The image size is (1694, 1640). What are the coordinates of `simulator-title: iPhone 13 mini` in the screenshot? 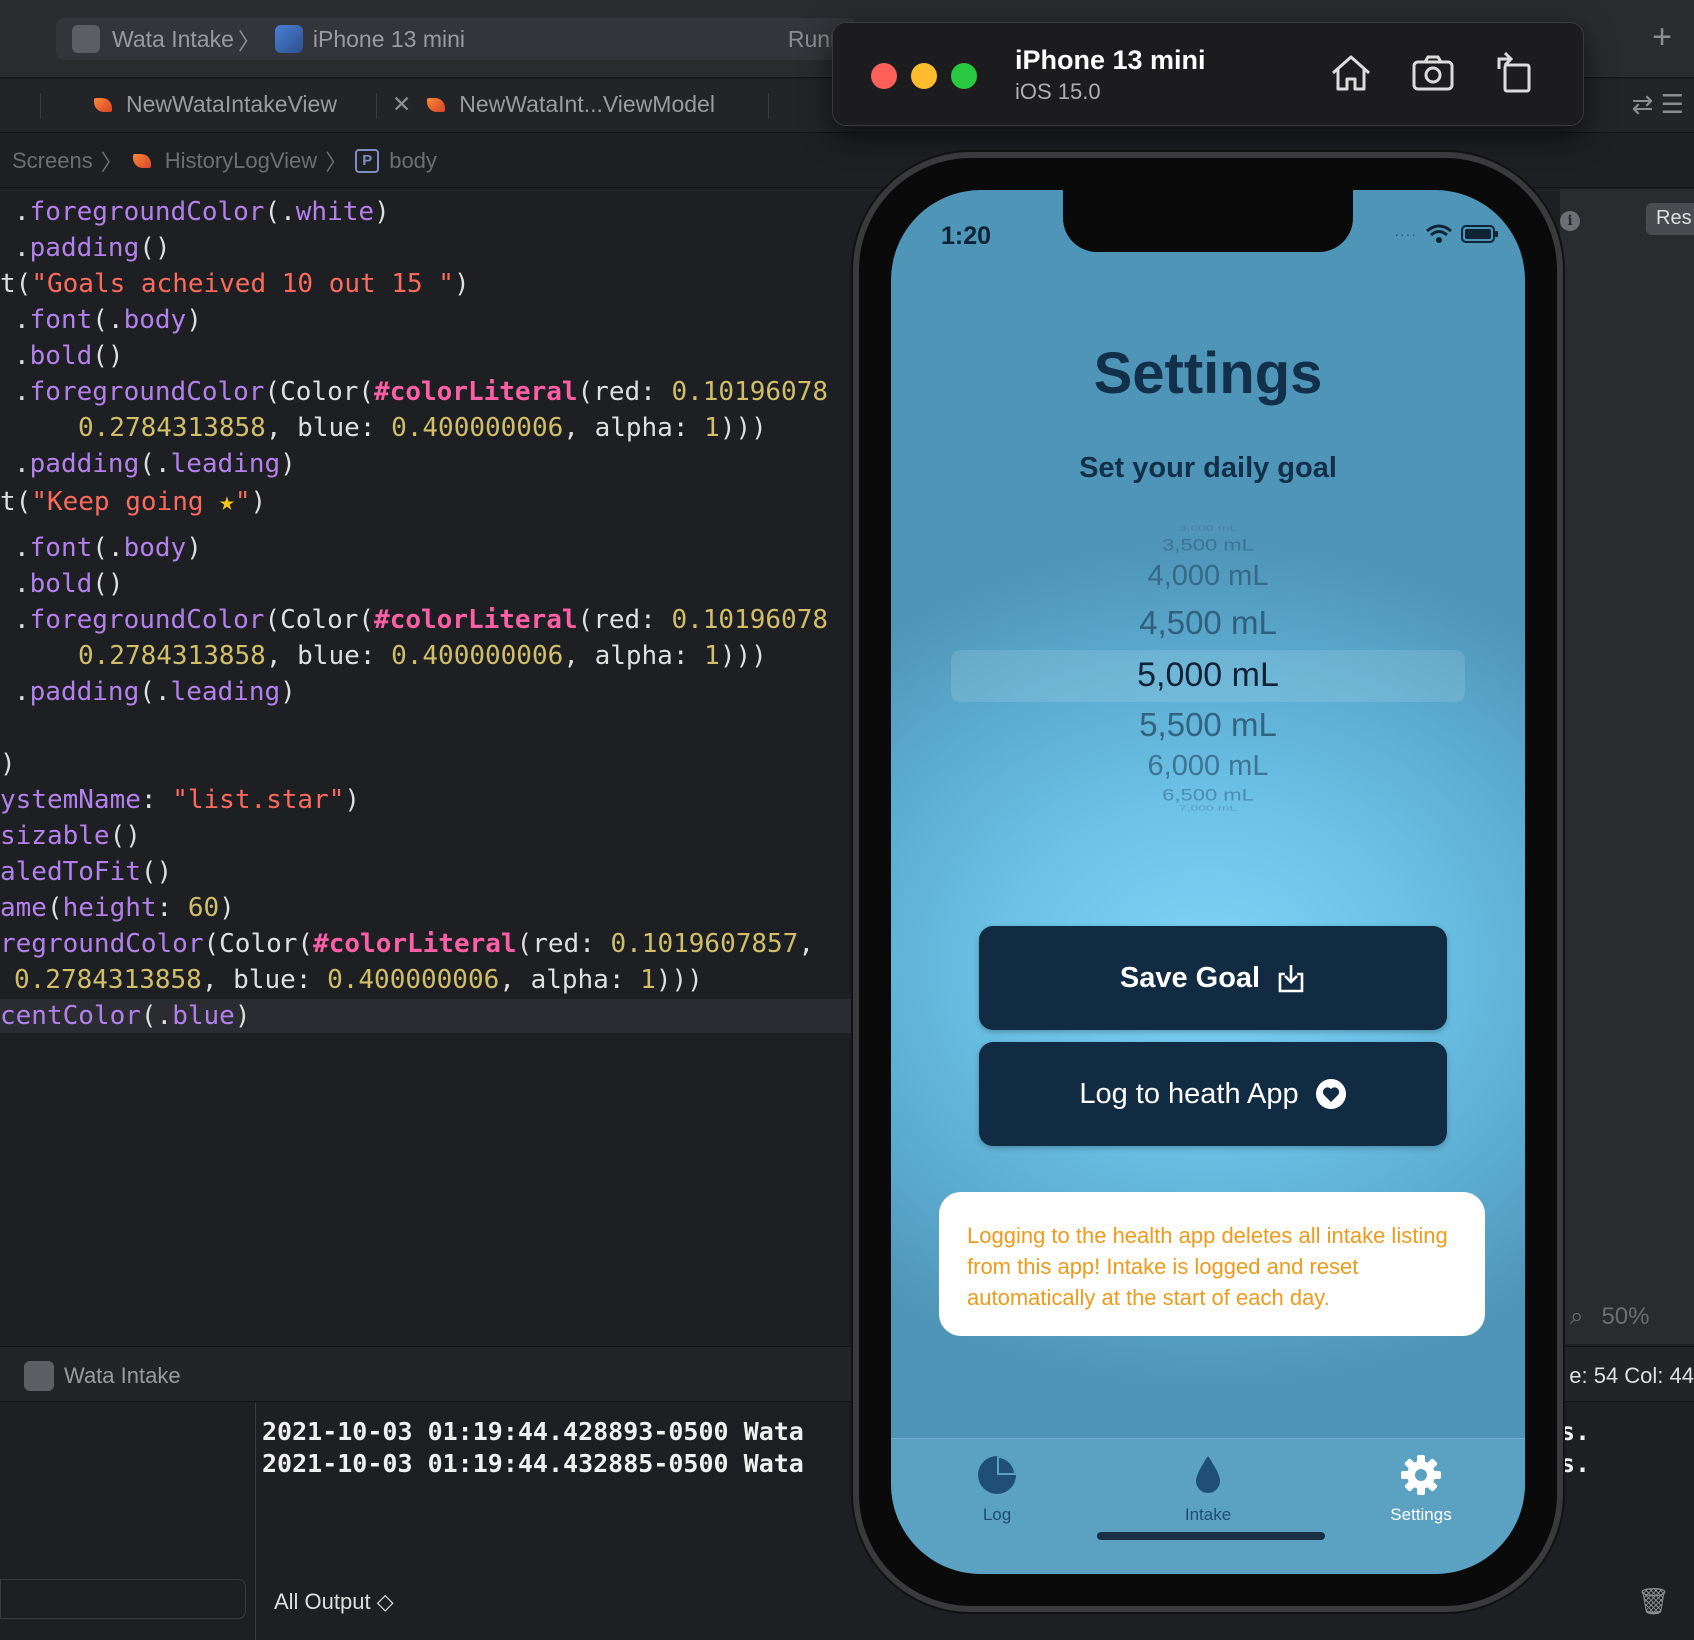 It's located at (1110, 60).